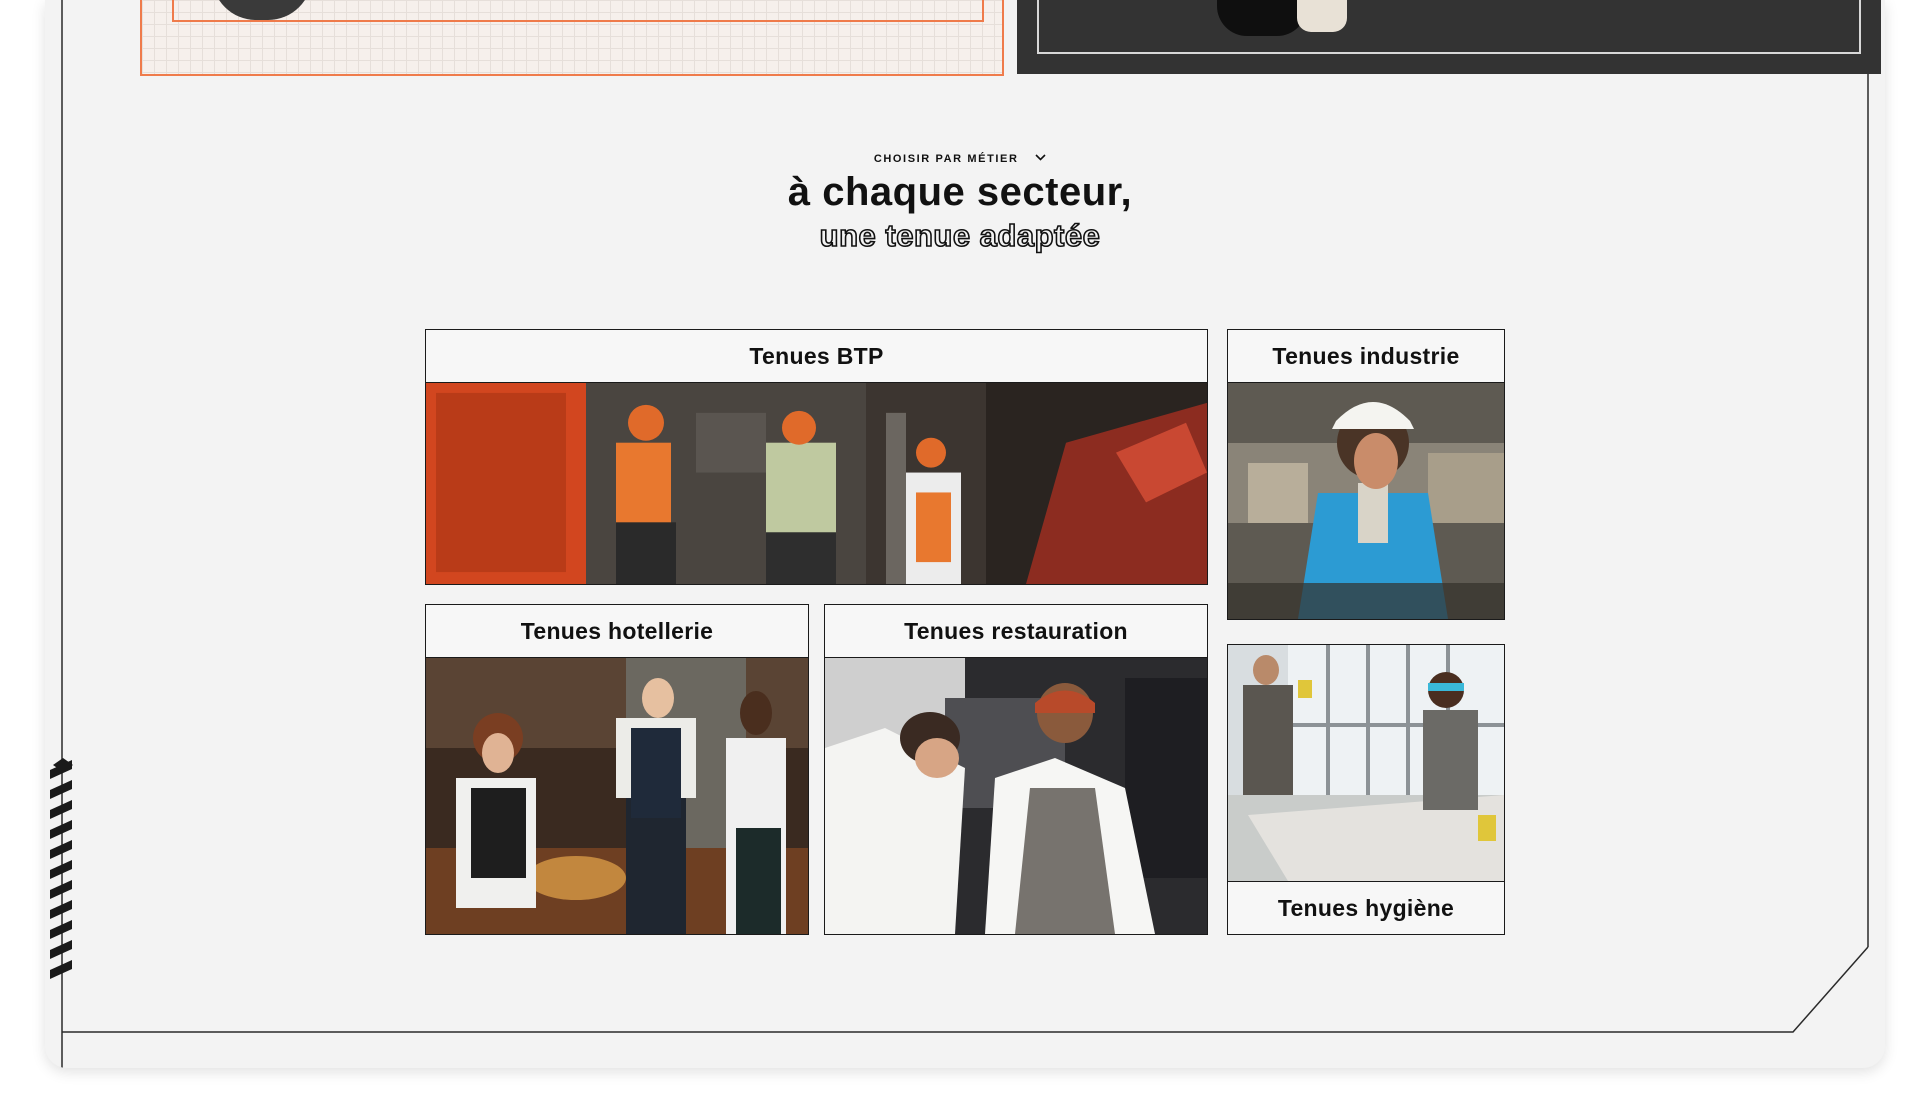  Describe the element at coordinates (960, 235) in the screenshot. I see `section-subtitle: une tenue adaptée` at that location.